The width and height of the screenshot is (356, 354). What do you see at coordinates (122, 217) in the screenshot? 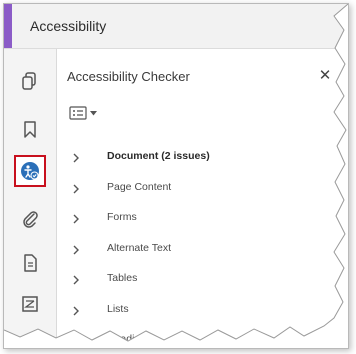
I see `checker-row-label: Forms` at bounding box center [122, 217].